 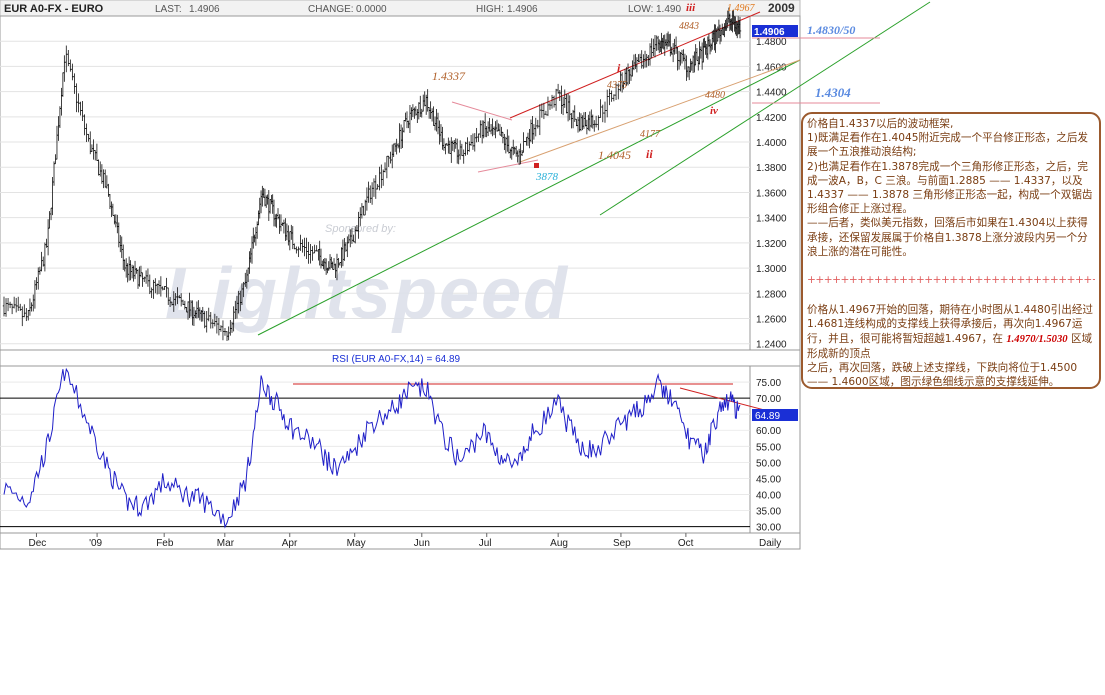 What do you see at coordinates (559, 543) in the screenshot?
I see `x-axis-label: Aug` at bounding box center [559, 543].